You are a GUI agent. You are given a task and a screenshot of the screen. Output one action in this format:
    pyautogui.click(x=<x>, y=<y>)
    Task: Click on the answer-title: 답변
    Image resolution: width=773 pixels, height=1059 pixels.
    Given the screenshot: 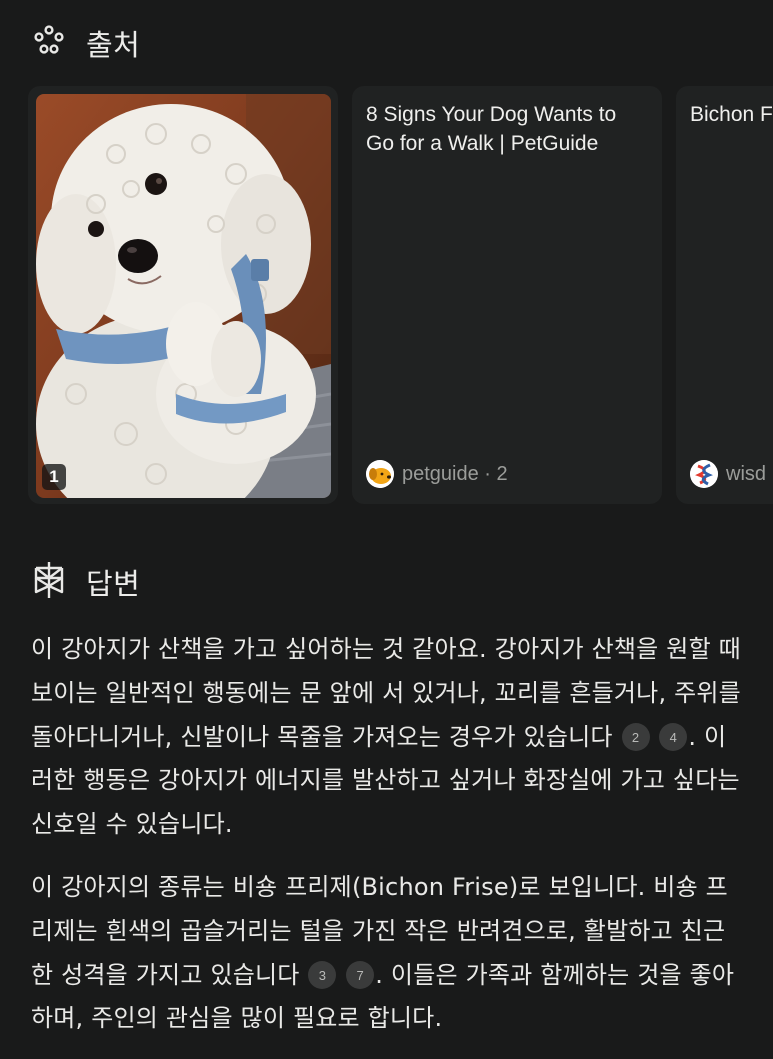 What is the action you would take?
    pyautogui.click(x=113, y=584)
    